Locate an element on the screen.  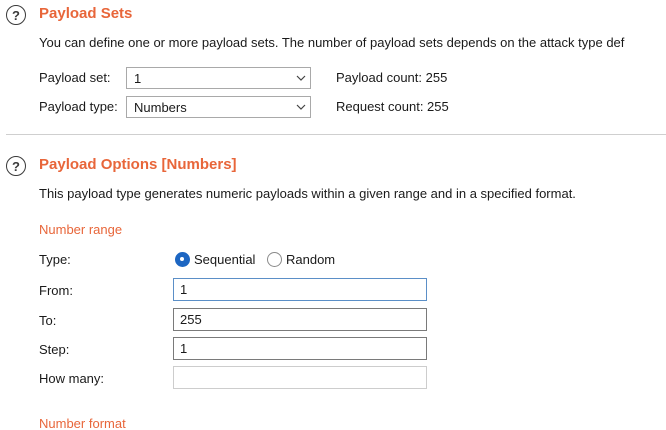
payload-set-select: 1 is located at coordinates (218, 78).